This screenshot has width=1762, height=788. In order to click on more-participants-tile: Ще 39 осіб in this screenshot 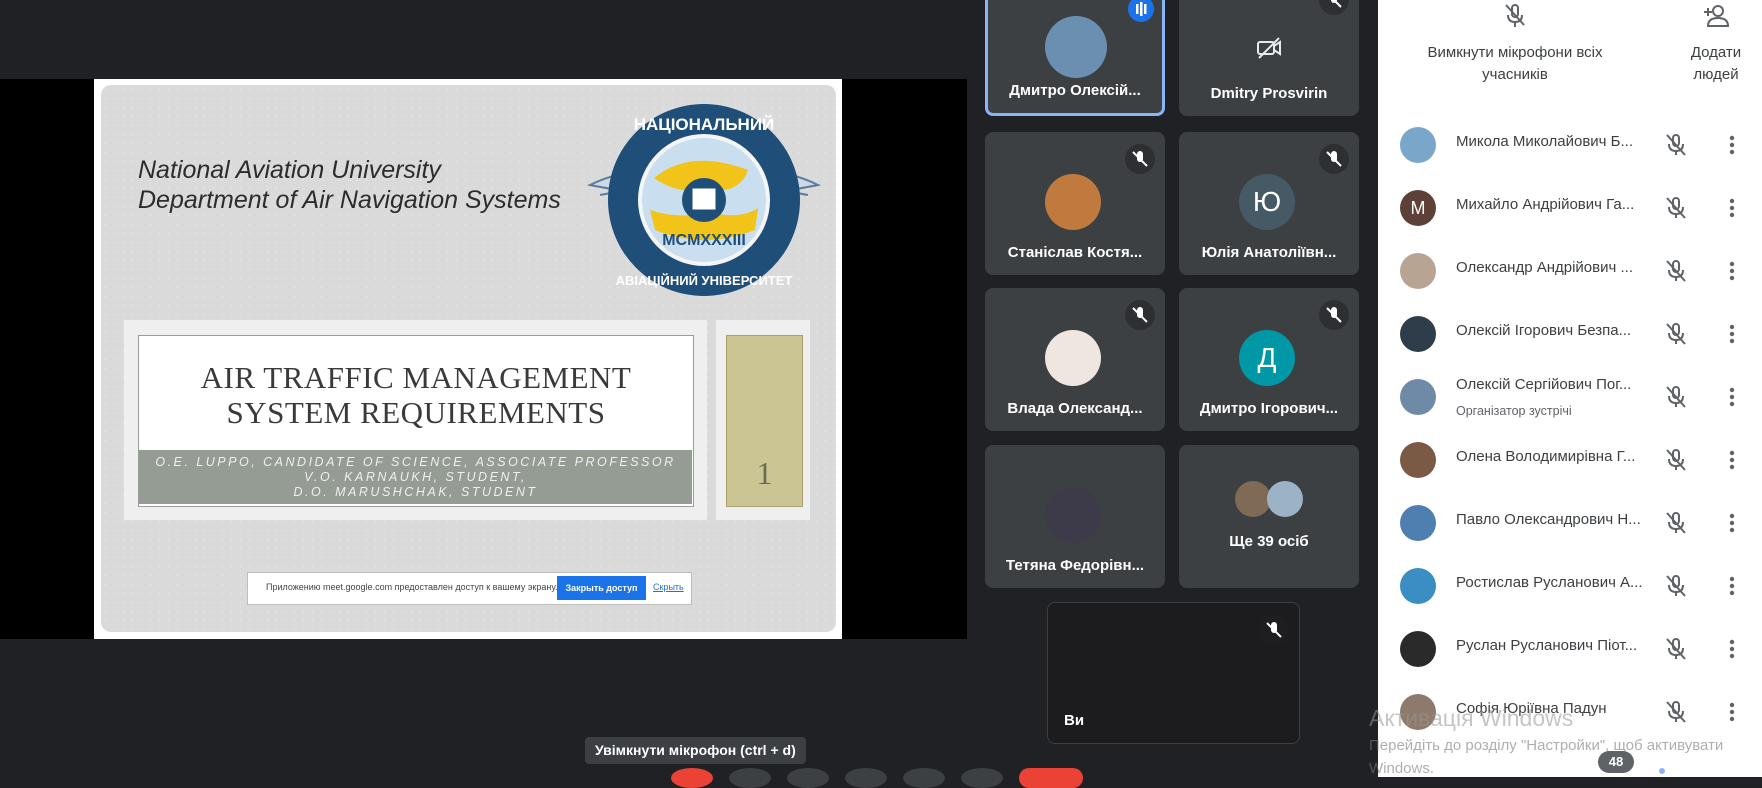, I will do `click(1269, 516)`.